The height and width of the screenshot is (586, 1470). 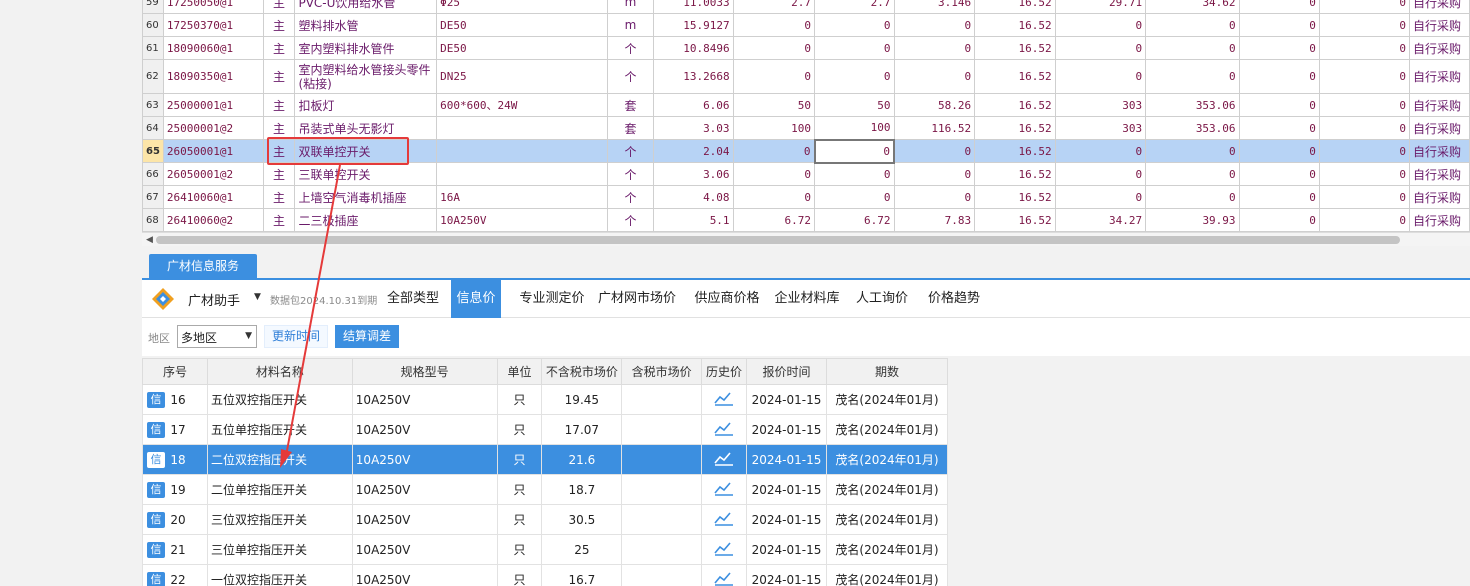 I want to click on column-header: 报价时间, so click(x=786, y=371).